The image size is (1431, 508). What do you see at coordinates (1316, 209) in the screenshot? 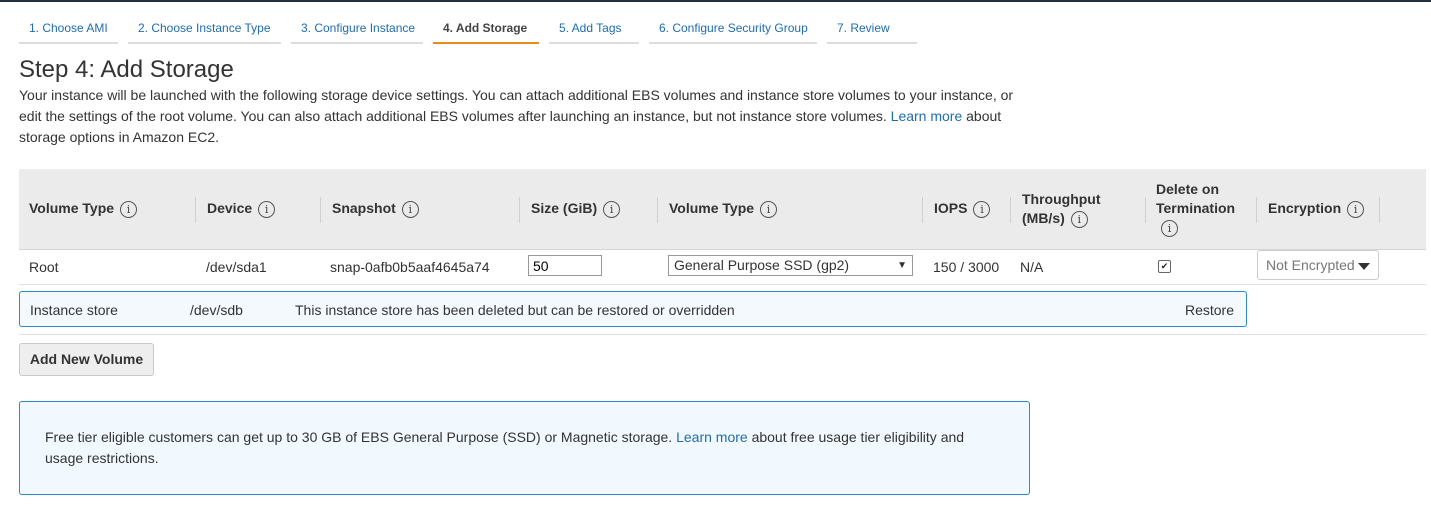
I see `header-encryption: Encryption i` at bounding box center [1316, 209].